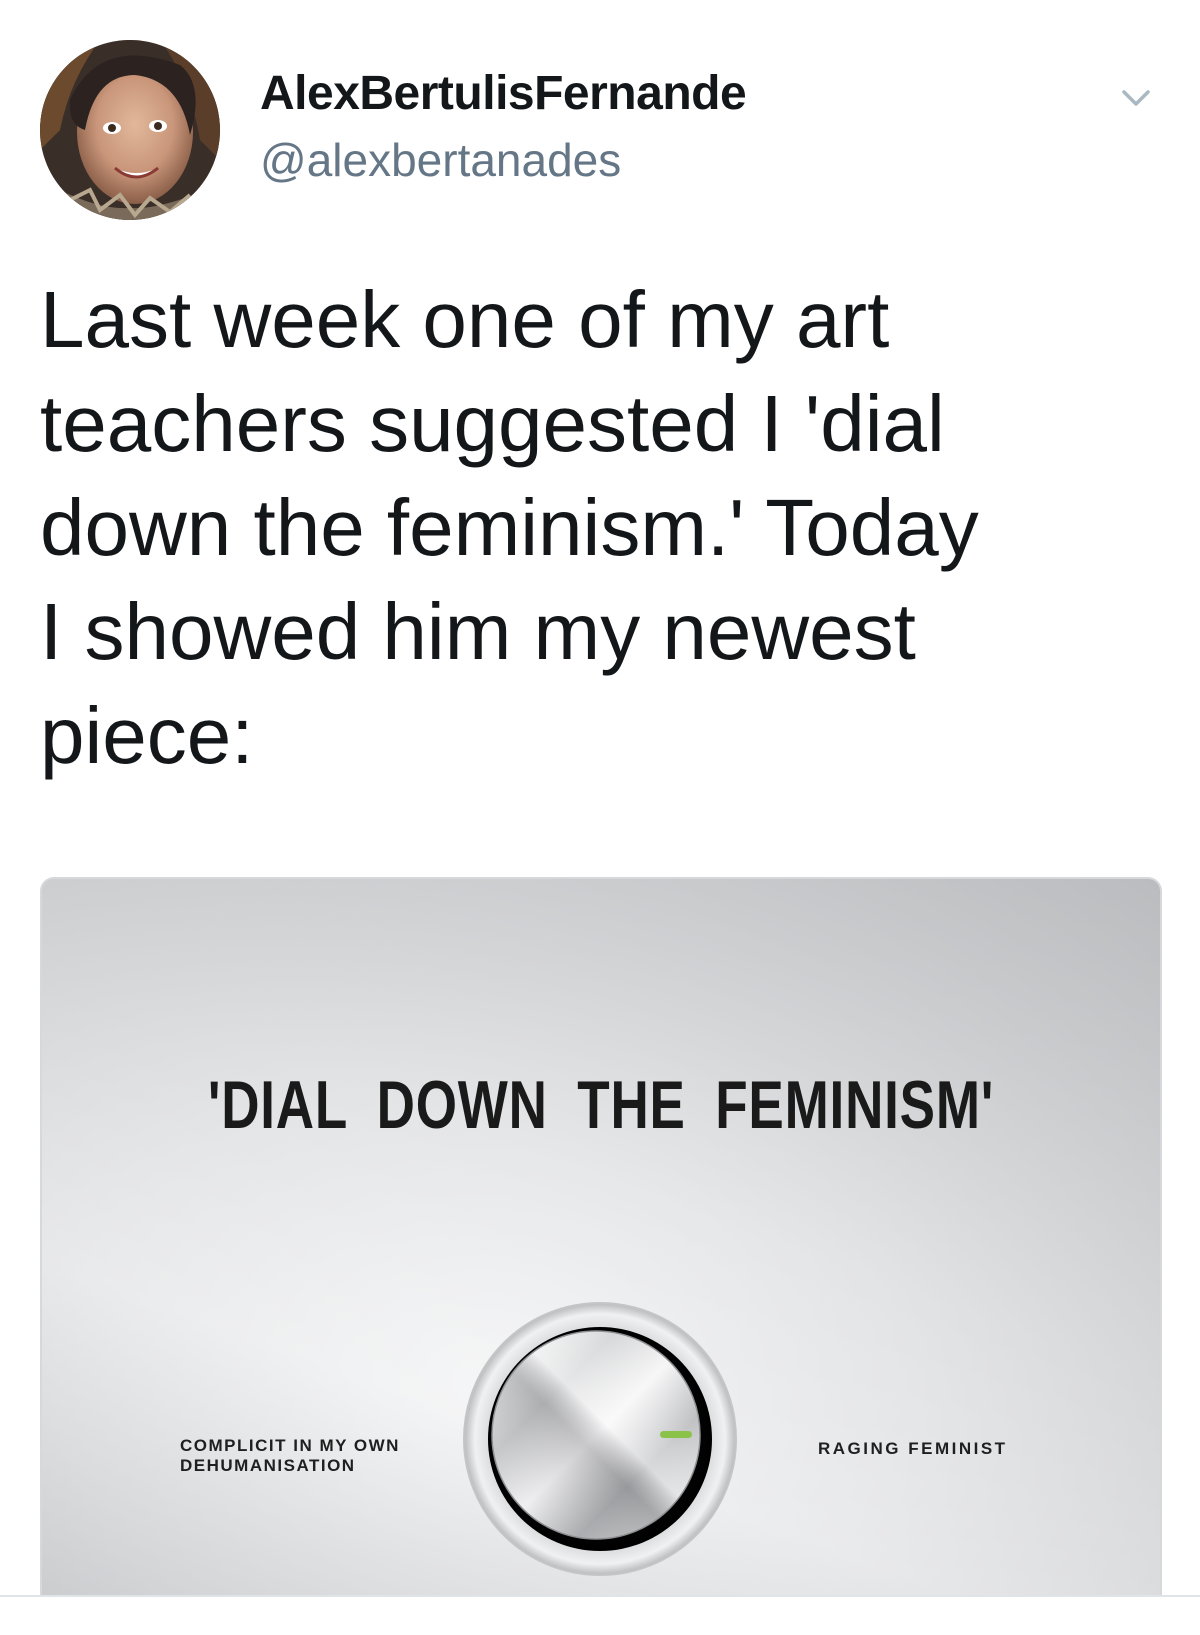 The image size is (1200, 1635). What do you see at coordinates (503, 160) in the screenshot?
I see `user-handle: @alexbertanades` at bounding box center [503, 160].